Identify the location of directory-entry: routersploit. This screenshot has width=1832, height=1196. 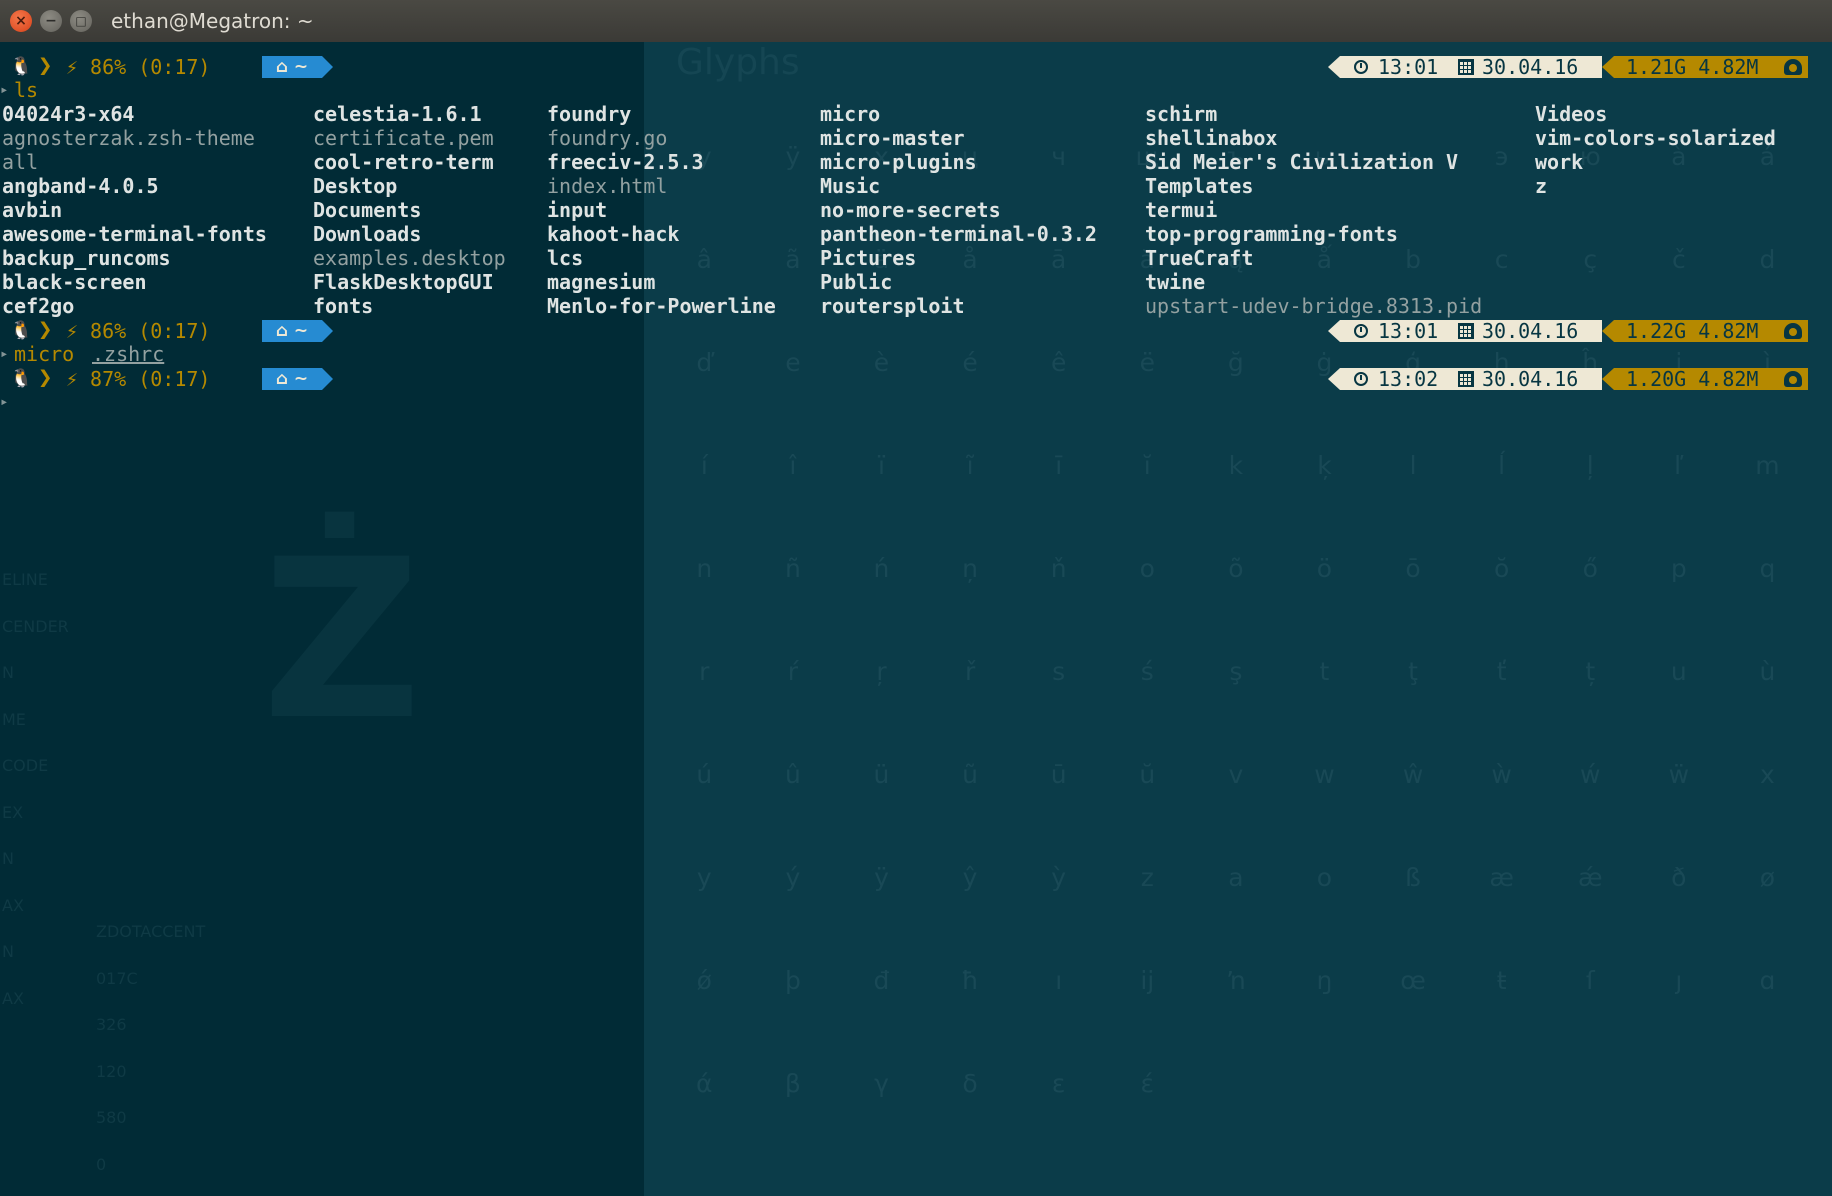
(892, 306).